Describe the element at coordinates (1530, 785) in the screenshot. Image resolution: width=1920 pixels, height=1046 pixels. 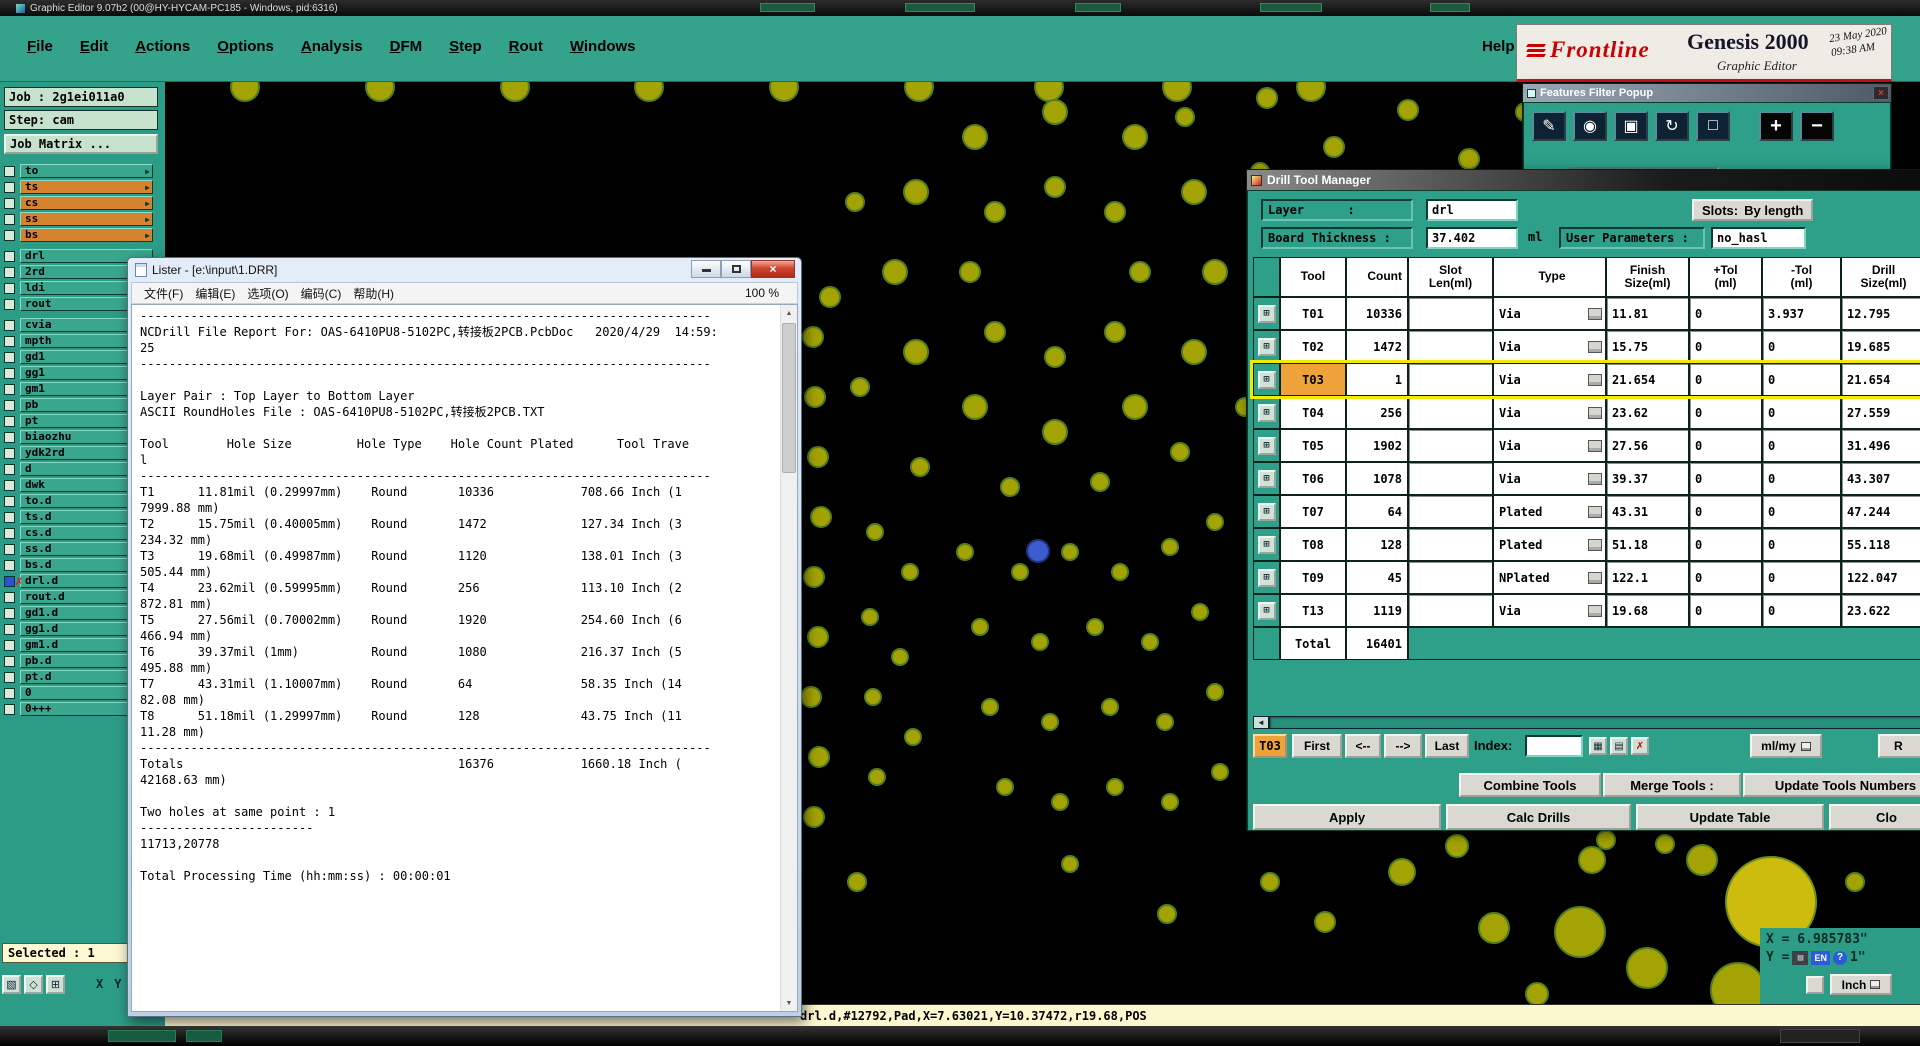
I see `combine-tools-button: Combine Tools` at that location.